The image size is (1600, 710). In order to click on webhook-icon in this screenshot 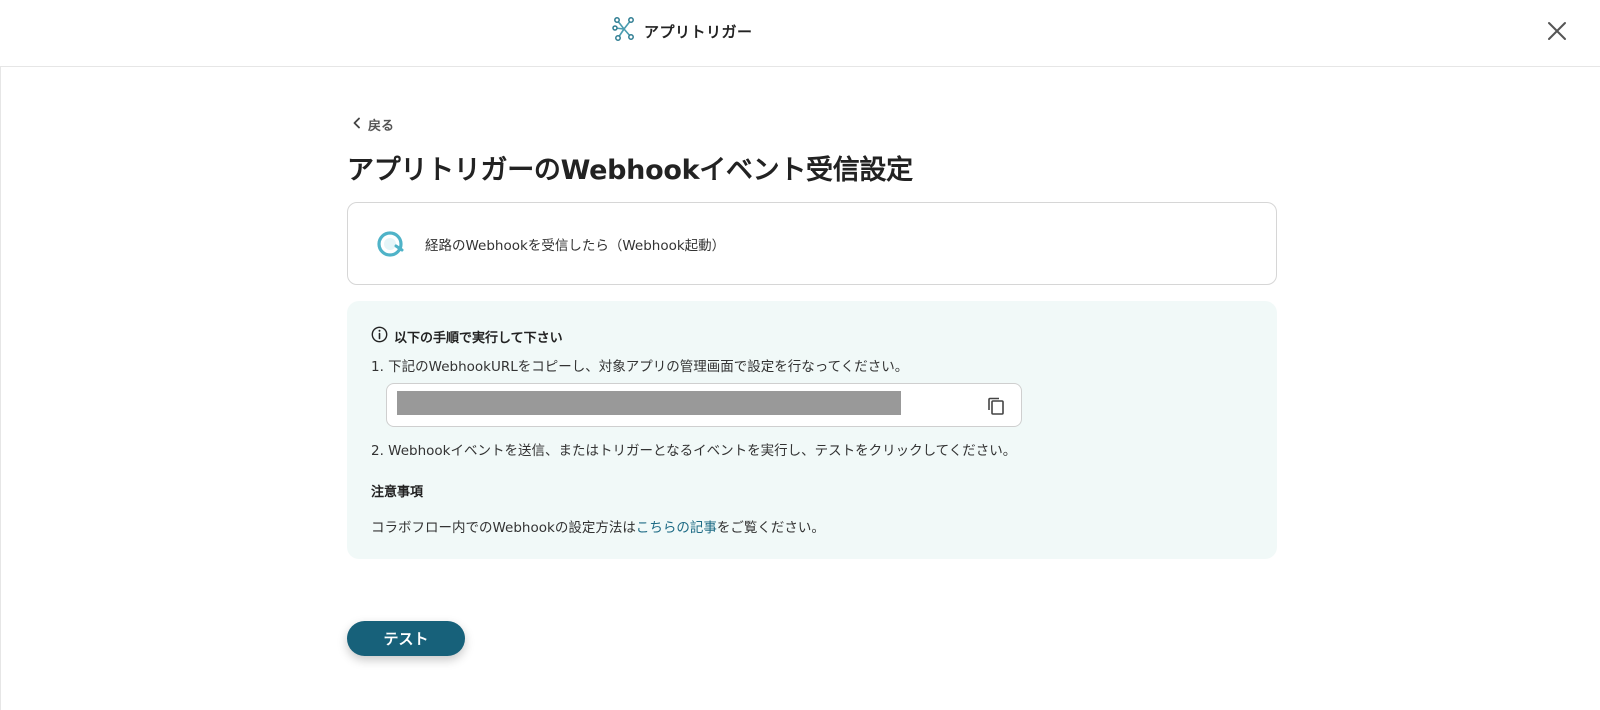, I will do `click(390, 244)`.